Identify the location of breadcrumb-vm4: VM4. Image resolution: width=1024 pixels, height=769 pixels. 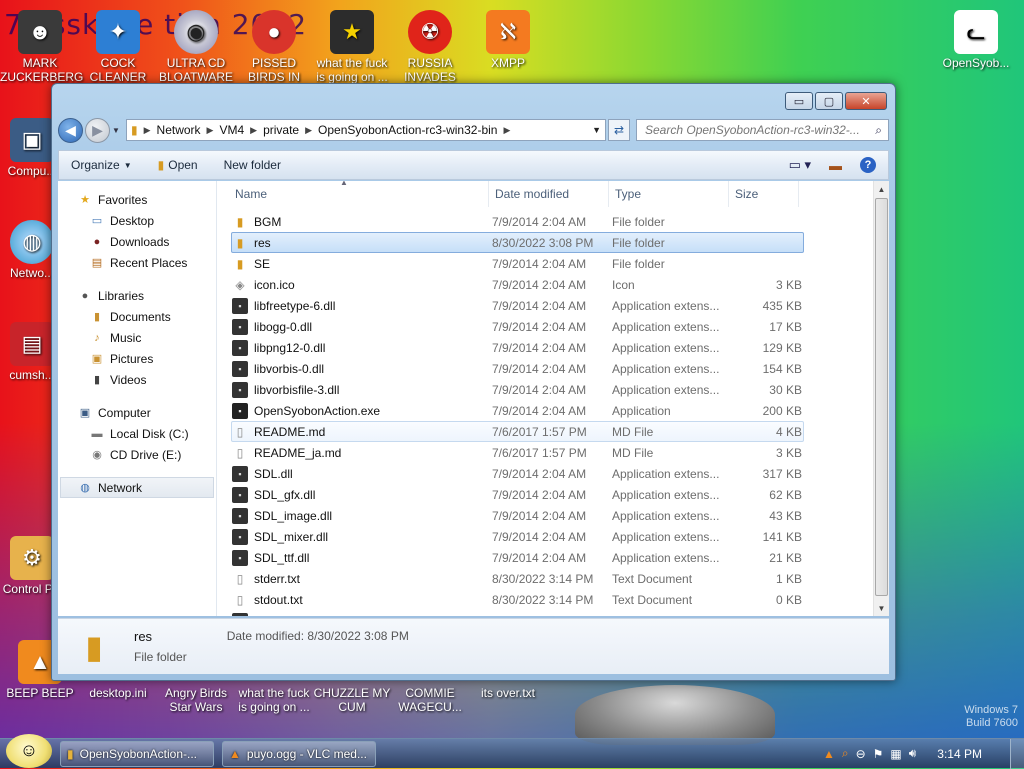
(231, 130).